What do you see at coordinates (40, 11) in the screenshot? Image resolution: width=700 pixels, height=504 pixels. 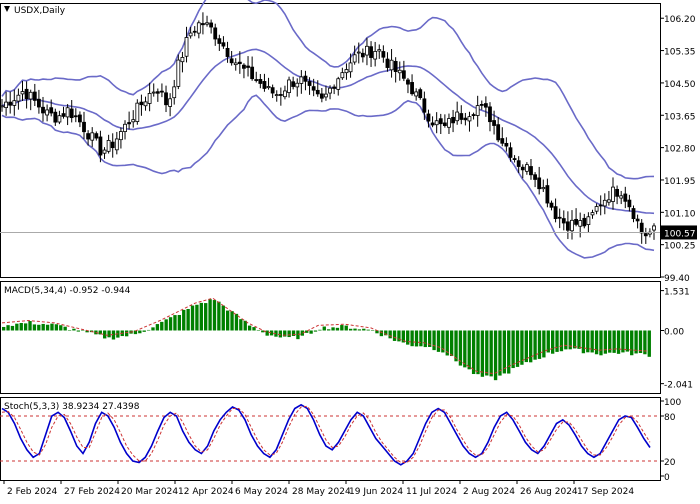 I see `chart-title: USDX,Daily` at bounding box center [40, 11].